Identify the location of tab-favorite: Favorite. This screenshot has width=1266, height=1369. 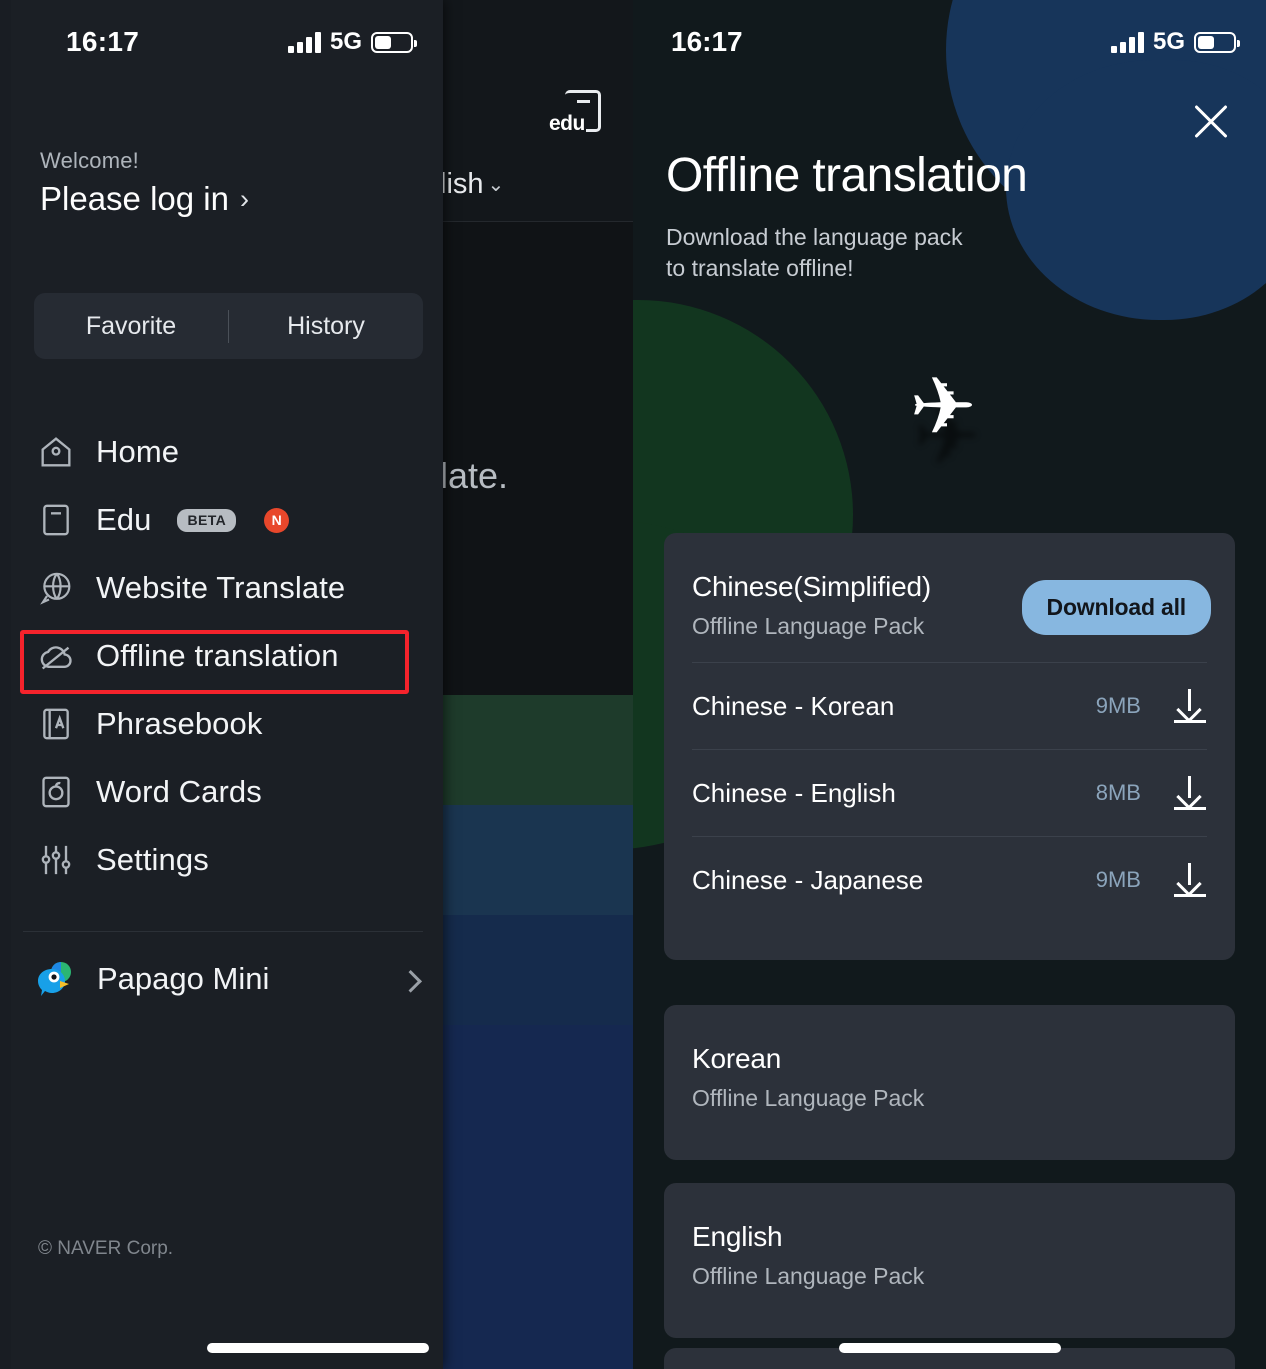
(131, 326).